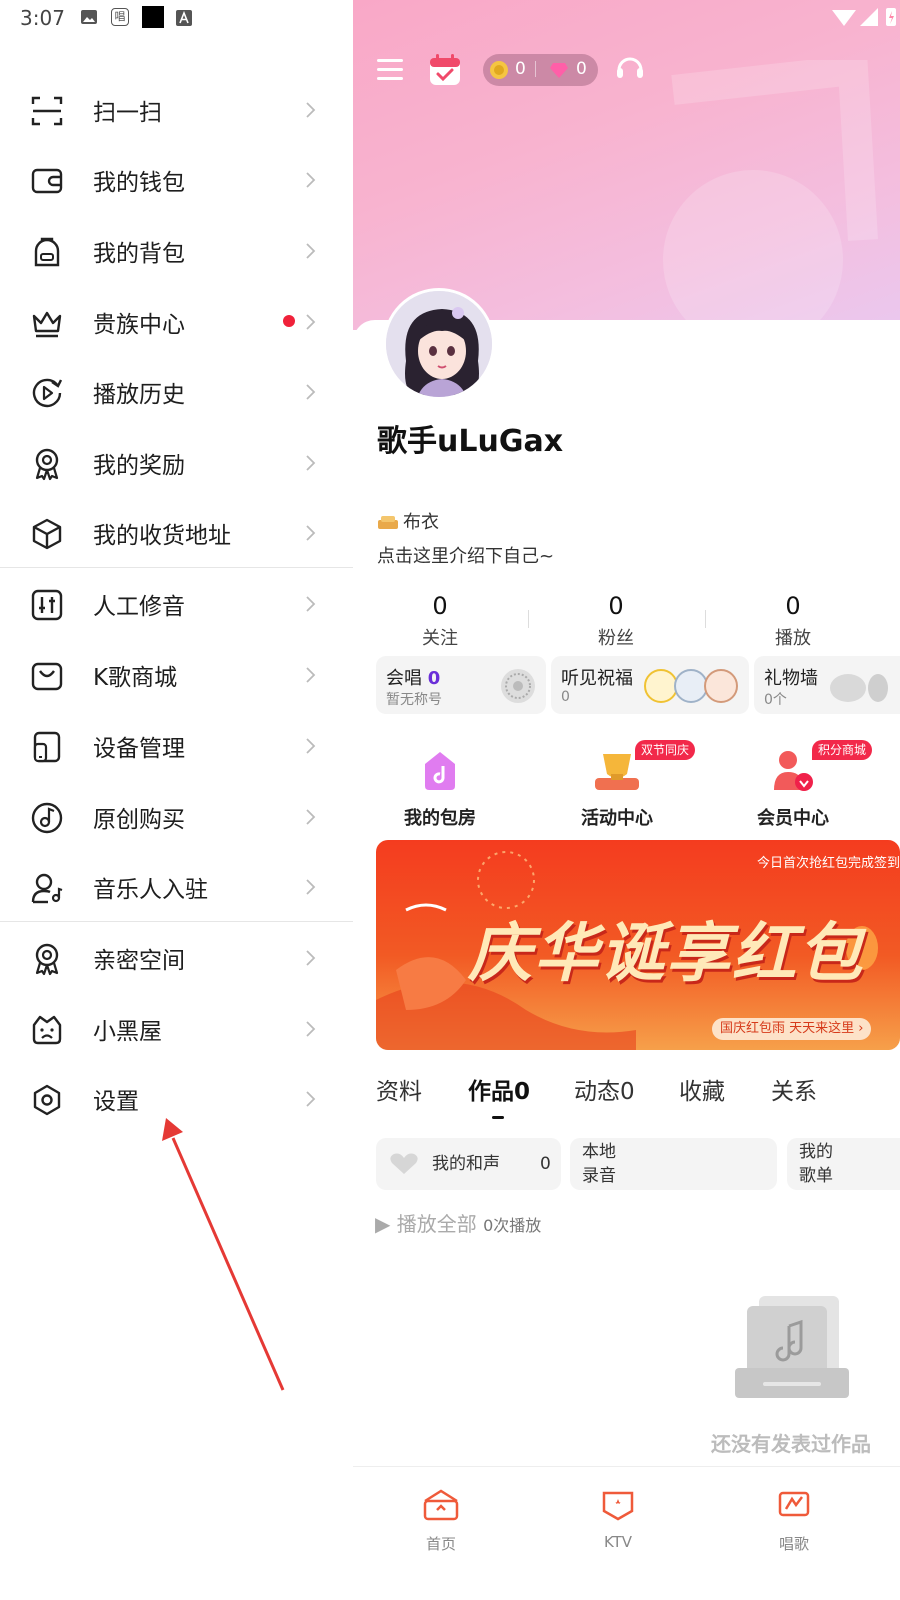 The width and height of the screenshot is (900, 1600). Describe the element at coordinates (42, 18) in the screenshot. I see `status-time: 3:07` at that location.